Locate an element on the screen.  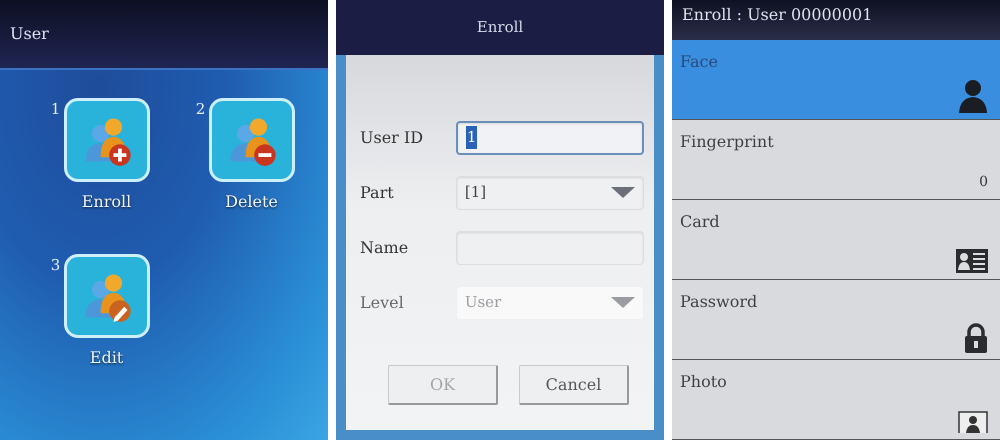
item-label: Photo is located at coordinates (704, 382).